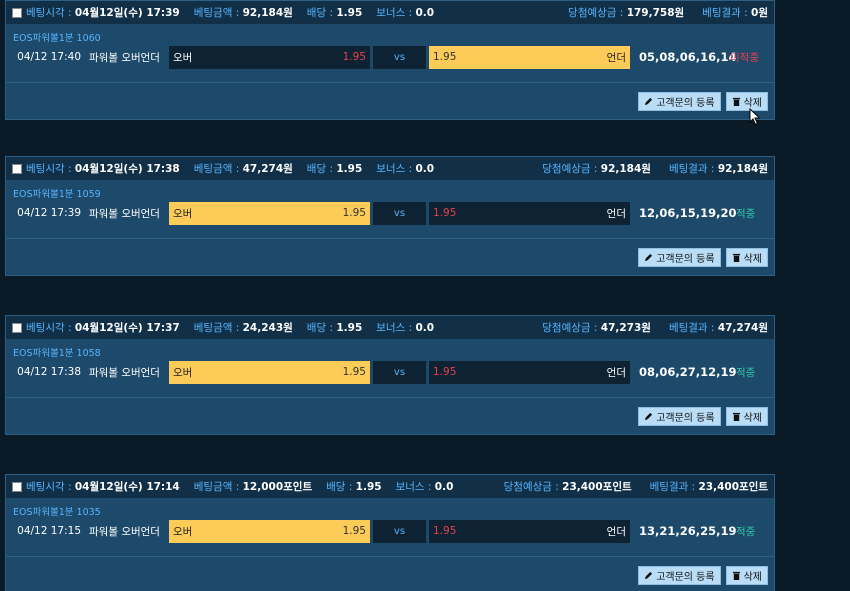  I want to click on bet-amount: 47,274원, so click(267, 169).